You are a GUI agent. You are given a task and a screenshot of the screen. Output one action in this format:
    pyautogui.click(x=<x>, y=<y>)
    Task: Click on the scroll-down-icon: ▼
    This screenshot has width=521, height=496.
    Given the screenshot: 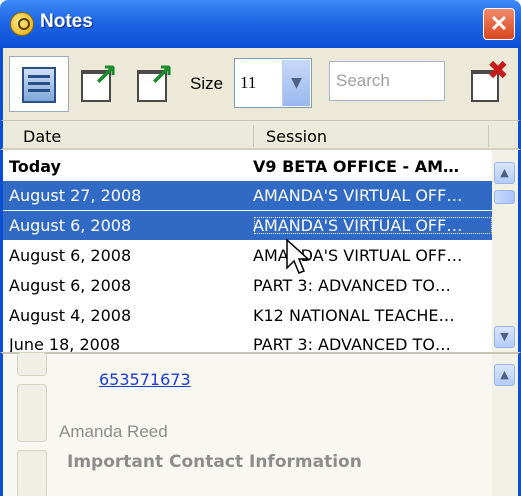 What is the action you would take?
    pyautogui.click(x=504, y=337)
    